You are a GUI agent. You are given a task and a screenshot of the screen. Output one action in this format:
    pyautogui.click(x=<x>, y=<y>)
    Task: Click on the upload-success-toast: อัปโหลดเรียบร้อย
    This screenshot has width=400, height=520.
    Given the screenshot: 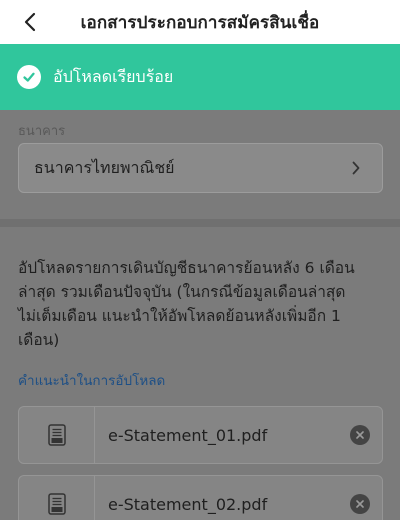 What is the action you would take?
    pyautogui.click(x=200, y=77)
    